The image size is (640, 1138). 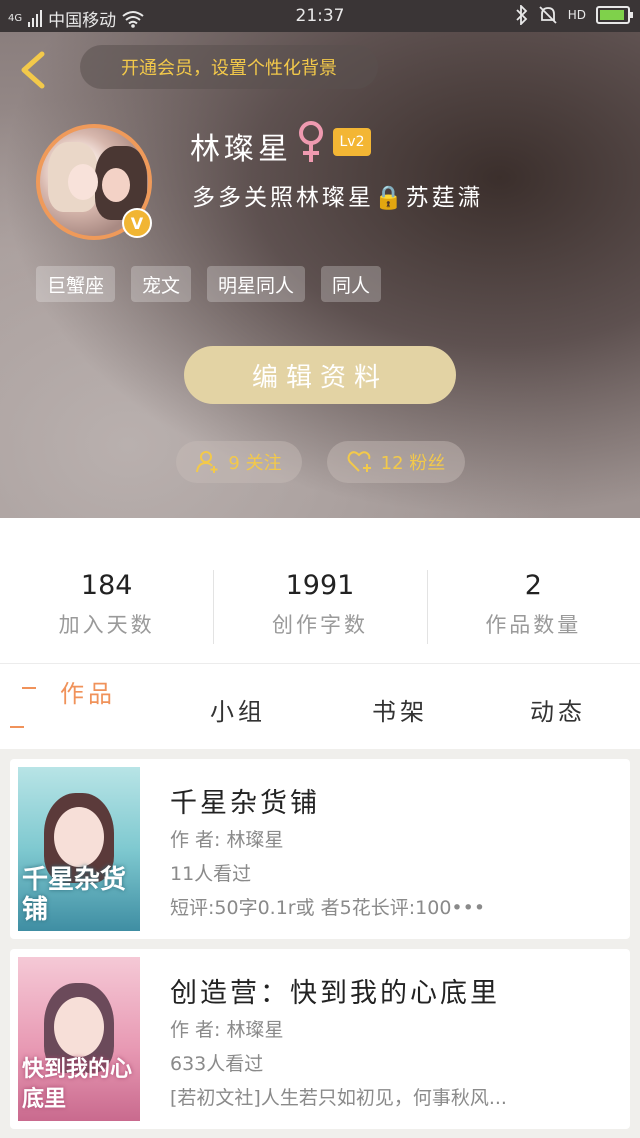 I want to click on stat-label: 加入天数, so click(x=106, y=625).